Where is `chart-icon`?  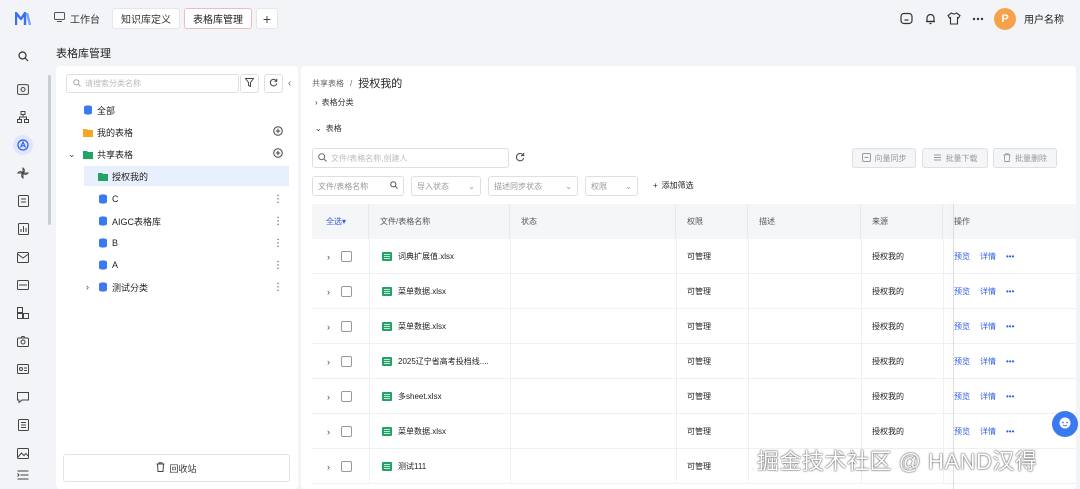
chart-icon is located at coordinates (23, 229).